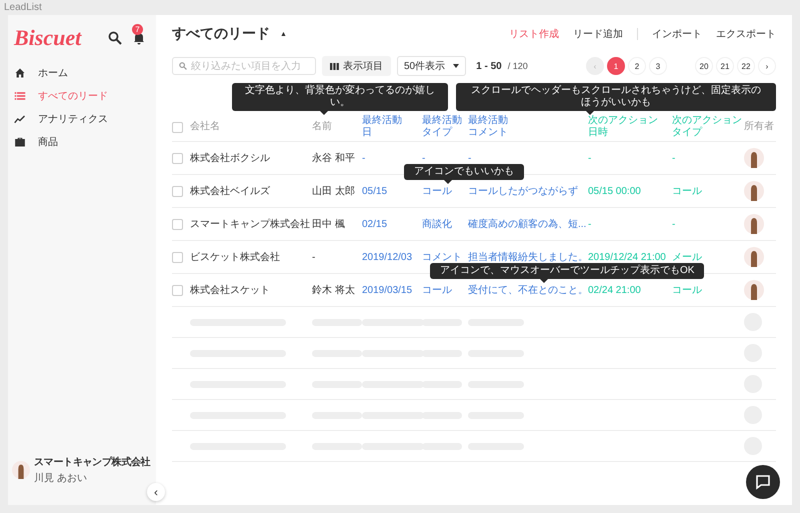 The image size is (800, 513). I want to click on table-cell-text: 担当者情報紛失しました。, so click(528, 257).